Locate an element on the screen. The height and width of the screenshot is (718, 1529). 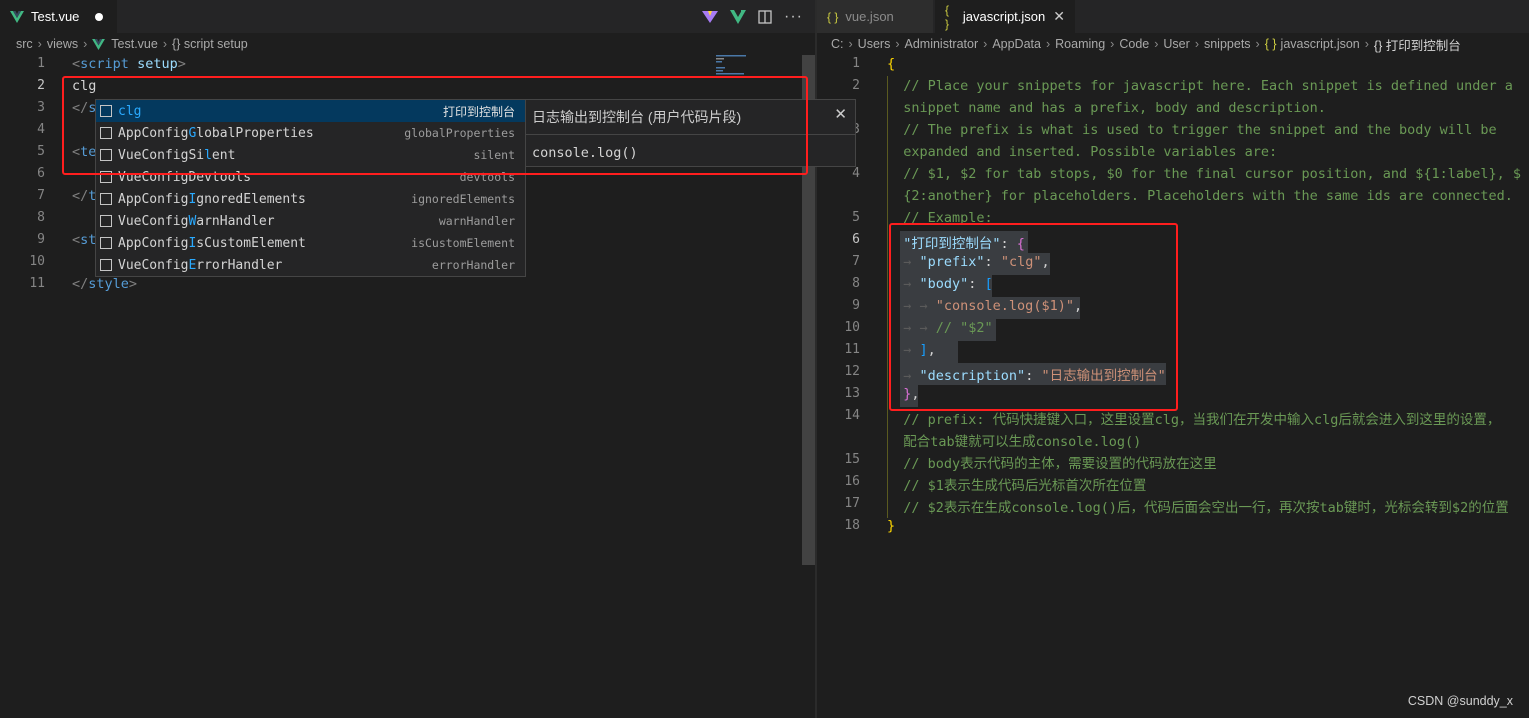
line-number: 17 is located at coordinates (852, 503).